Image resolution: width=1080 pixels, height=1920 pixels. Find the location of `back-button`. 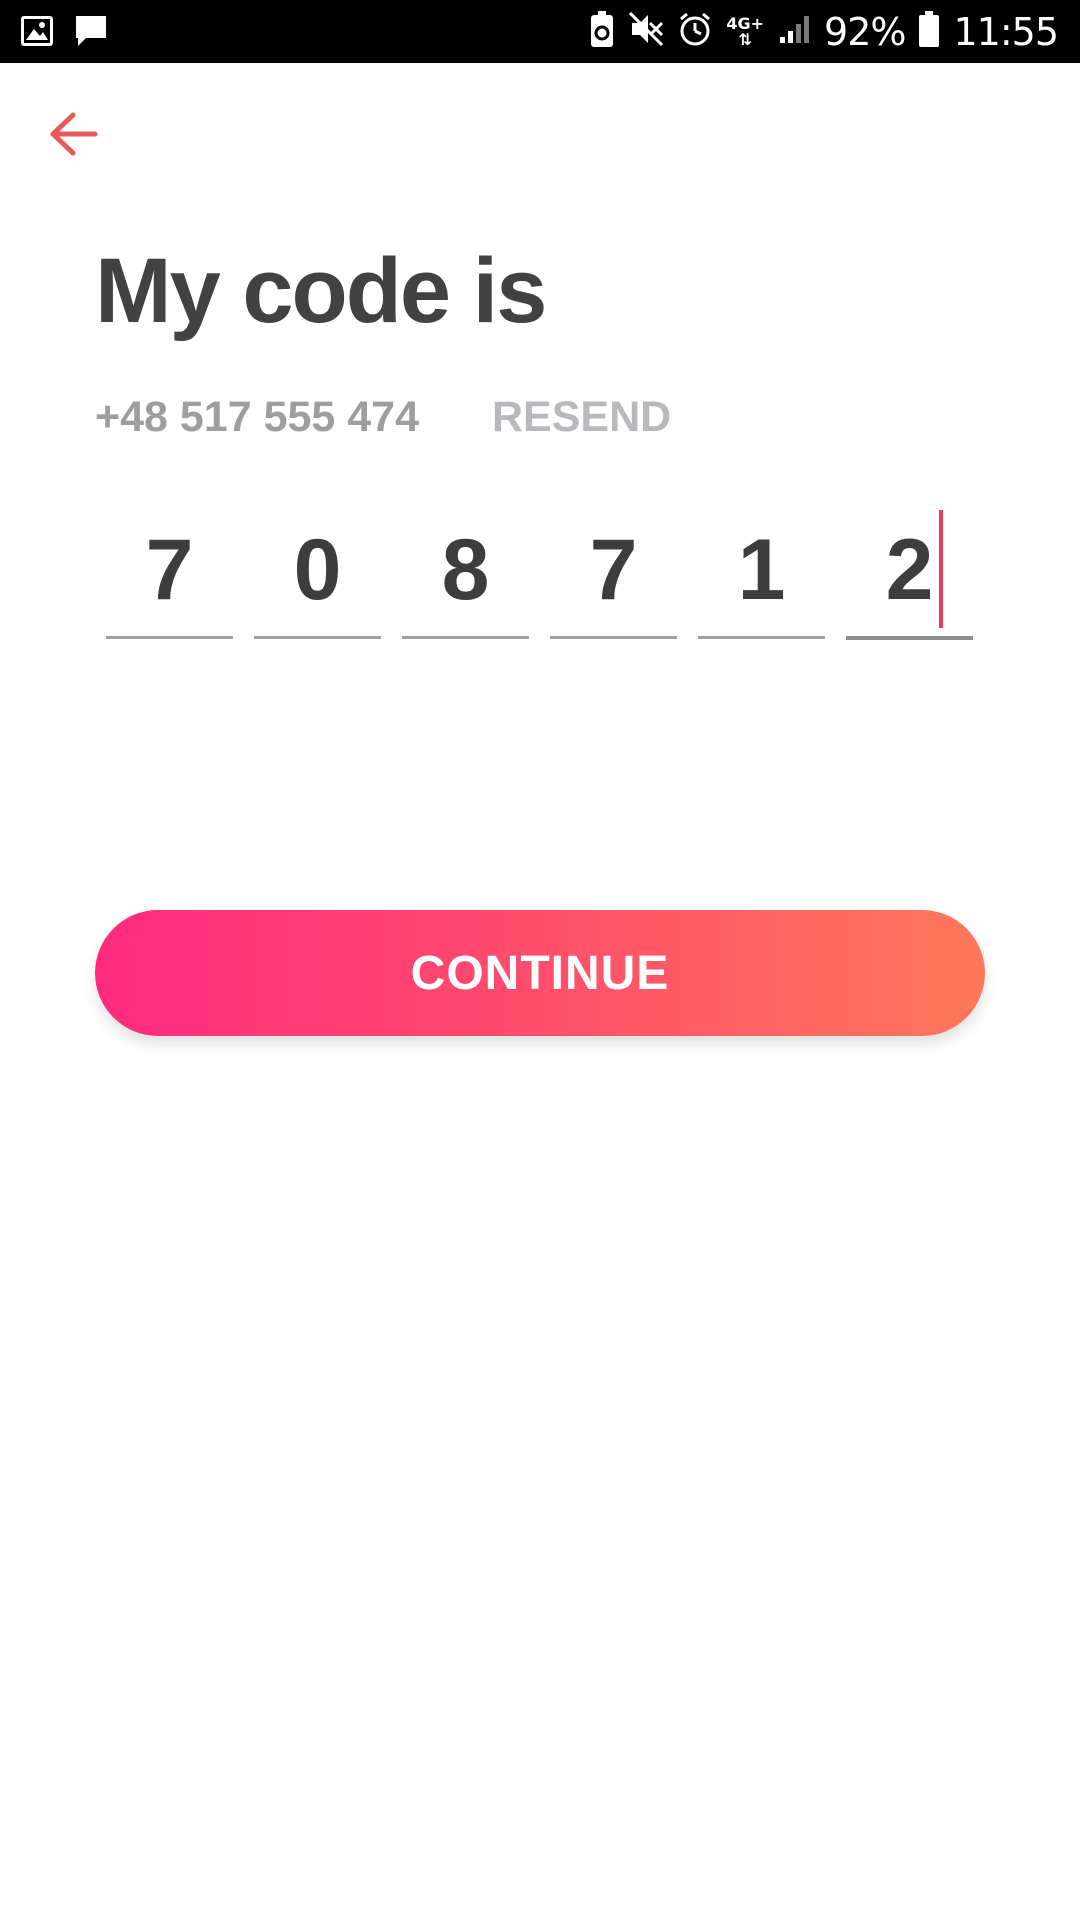

back-button is located at coordinates (74, 136).